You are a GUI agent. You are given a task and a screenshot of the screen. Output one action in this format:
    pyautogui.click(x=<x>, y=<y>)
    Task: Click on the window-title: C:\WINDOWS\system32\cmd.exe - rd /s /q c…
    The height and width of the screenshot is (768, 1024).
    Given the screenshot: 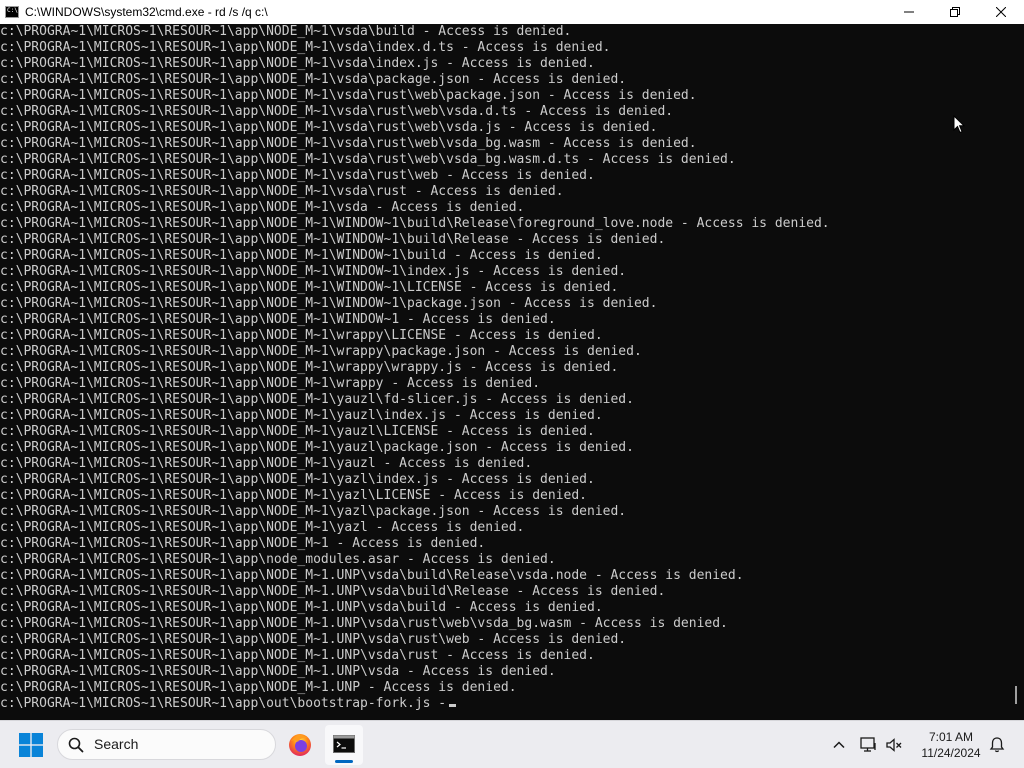 What is the action you would take?
    pyautogui.click(x=146, y=12)
    